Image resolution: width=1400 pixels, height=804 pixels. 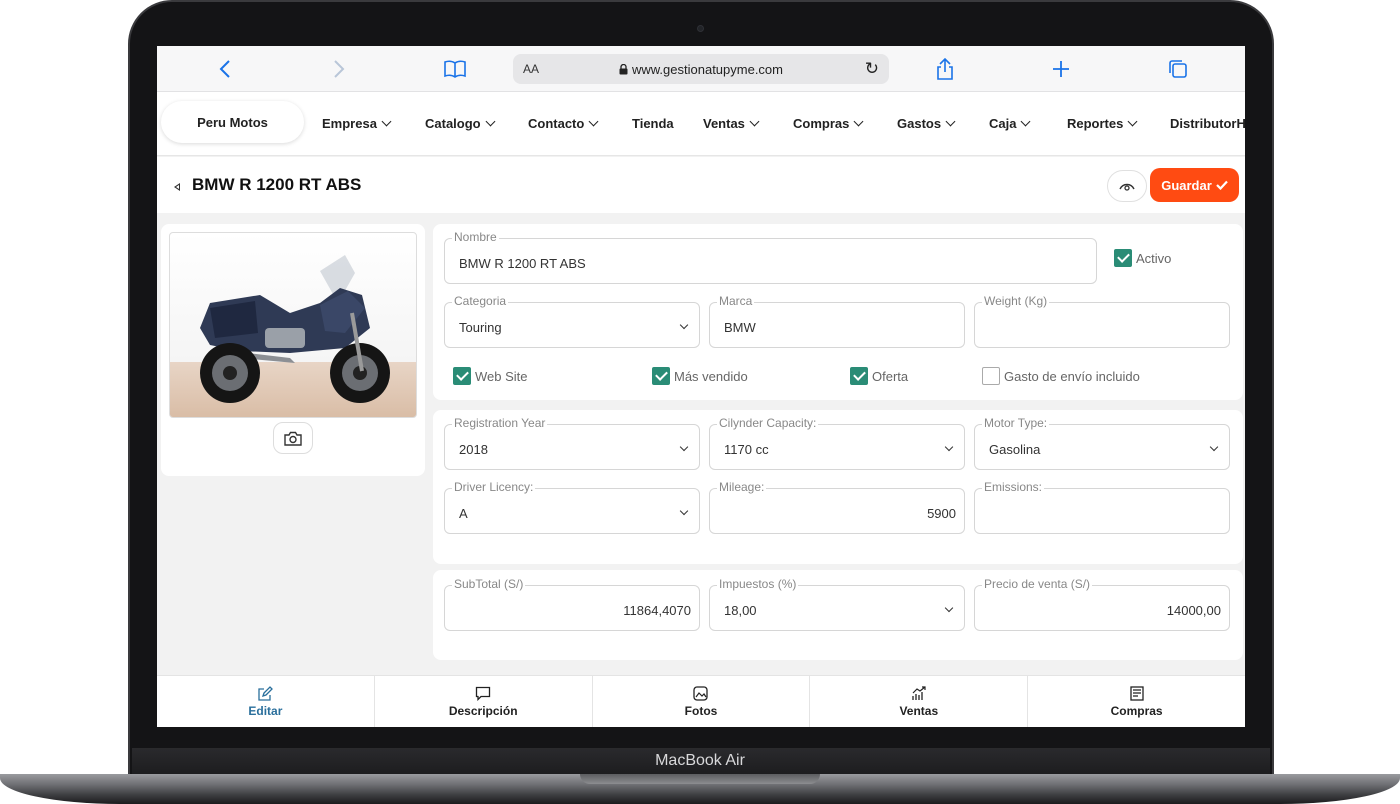 What do you see at coordinates (480, 301) in the screenshot?
I see `field-label: Categoria` at bounding box center [480, 301].